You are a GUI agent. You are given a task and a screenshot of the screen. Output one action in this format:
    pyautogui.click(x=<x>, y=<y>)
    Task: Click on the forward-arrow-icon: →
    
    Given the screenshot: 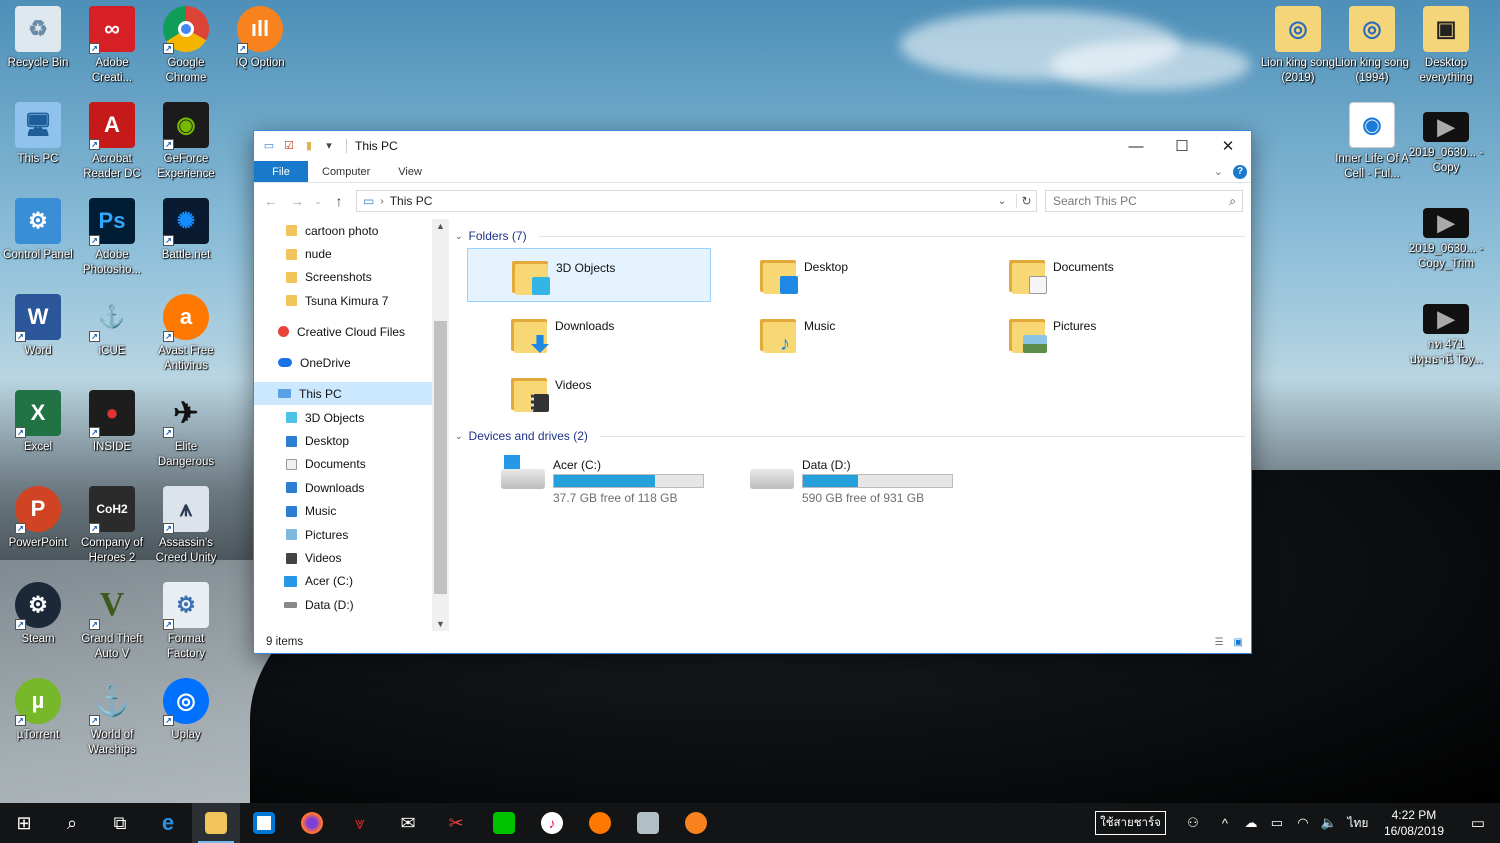 What is the action you would take?
    pyautogui.click(x=297, y=201)
    